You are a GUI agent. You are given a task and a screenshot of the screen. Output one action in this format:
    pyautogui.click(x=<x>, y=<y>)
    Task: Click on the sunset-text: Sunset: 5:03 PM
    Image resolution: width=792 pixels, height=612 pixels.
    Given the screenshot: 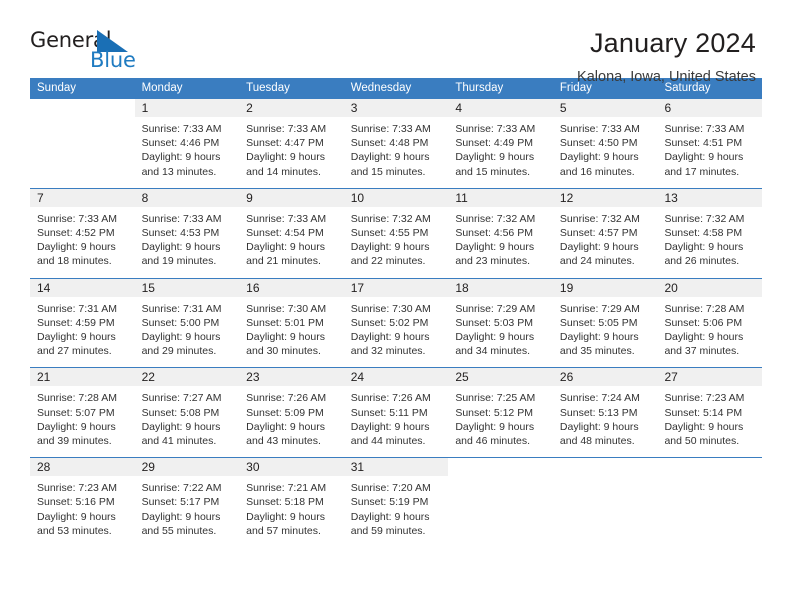 What is the action you would take?
    pyautogui.click(x=494, y=322)
    